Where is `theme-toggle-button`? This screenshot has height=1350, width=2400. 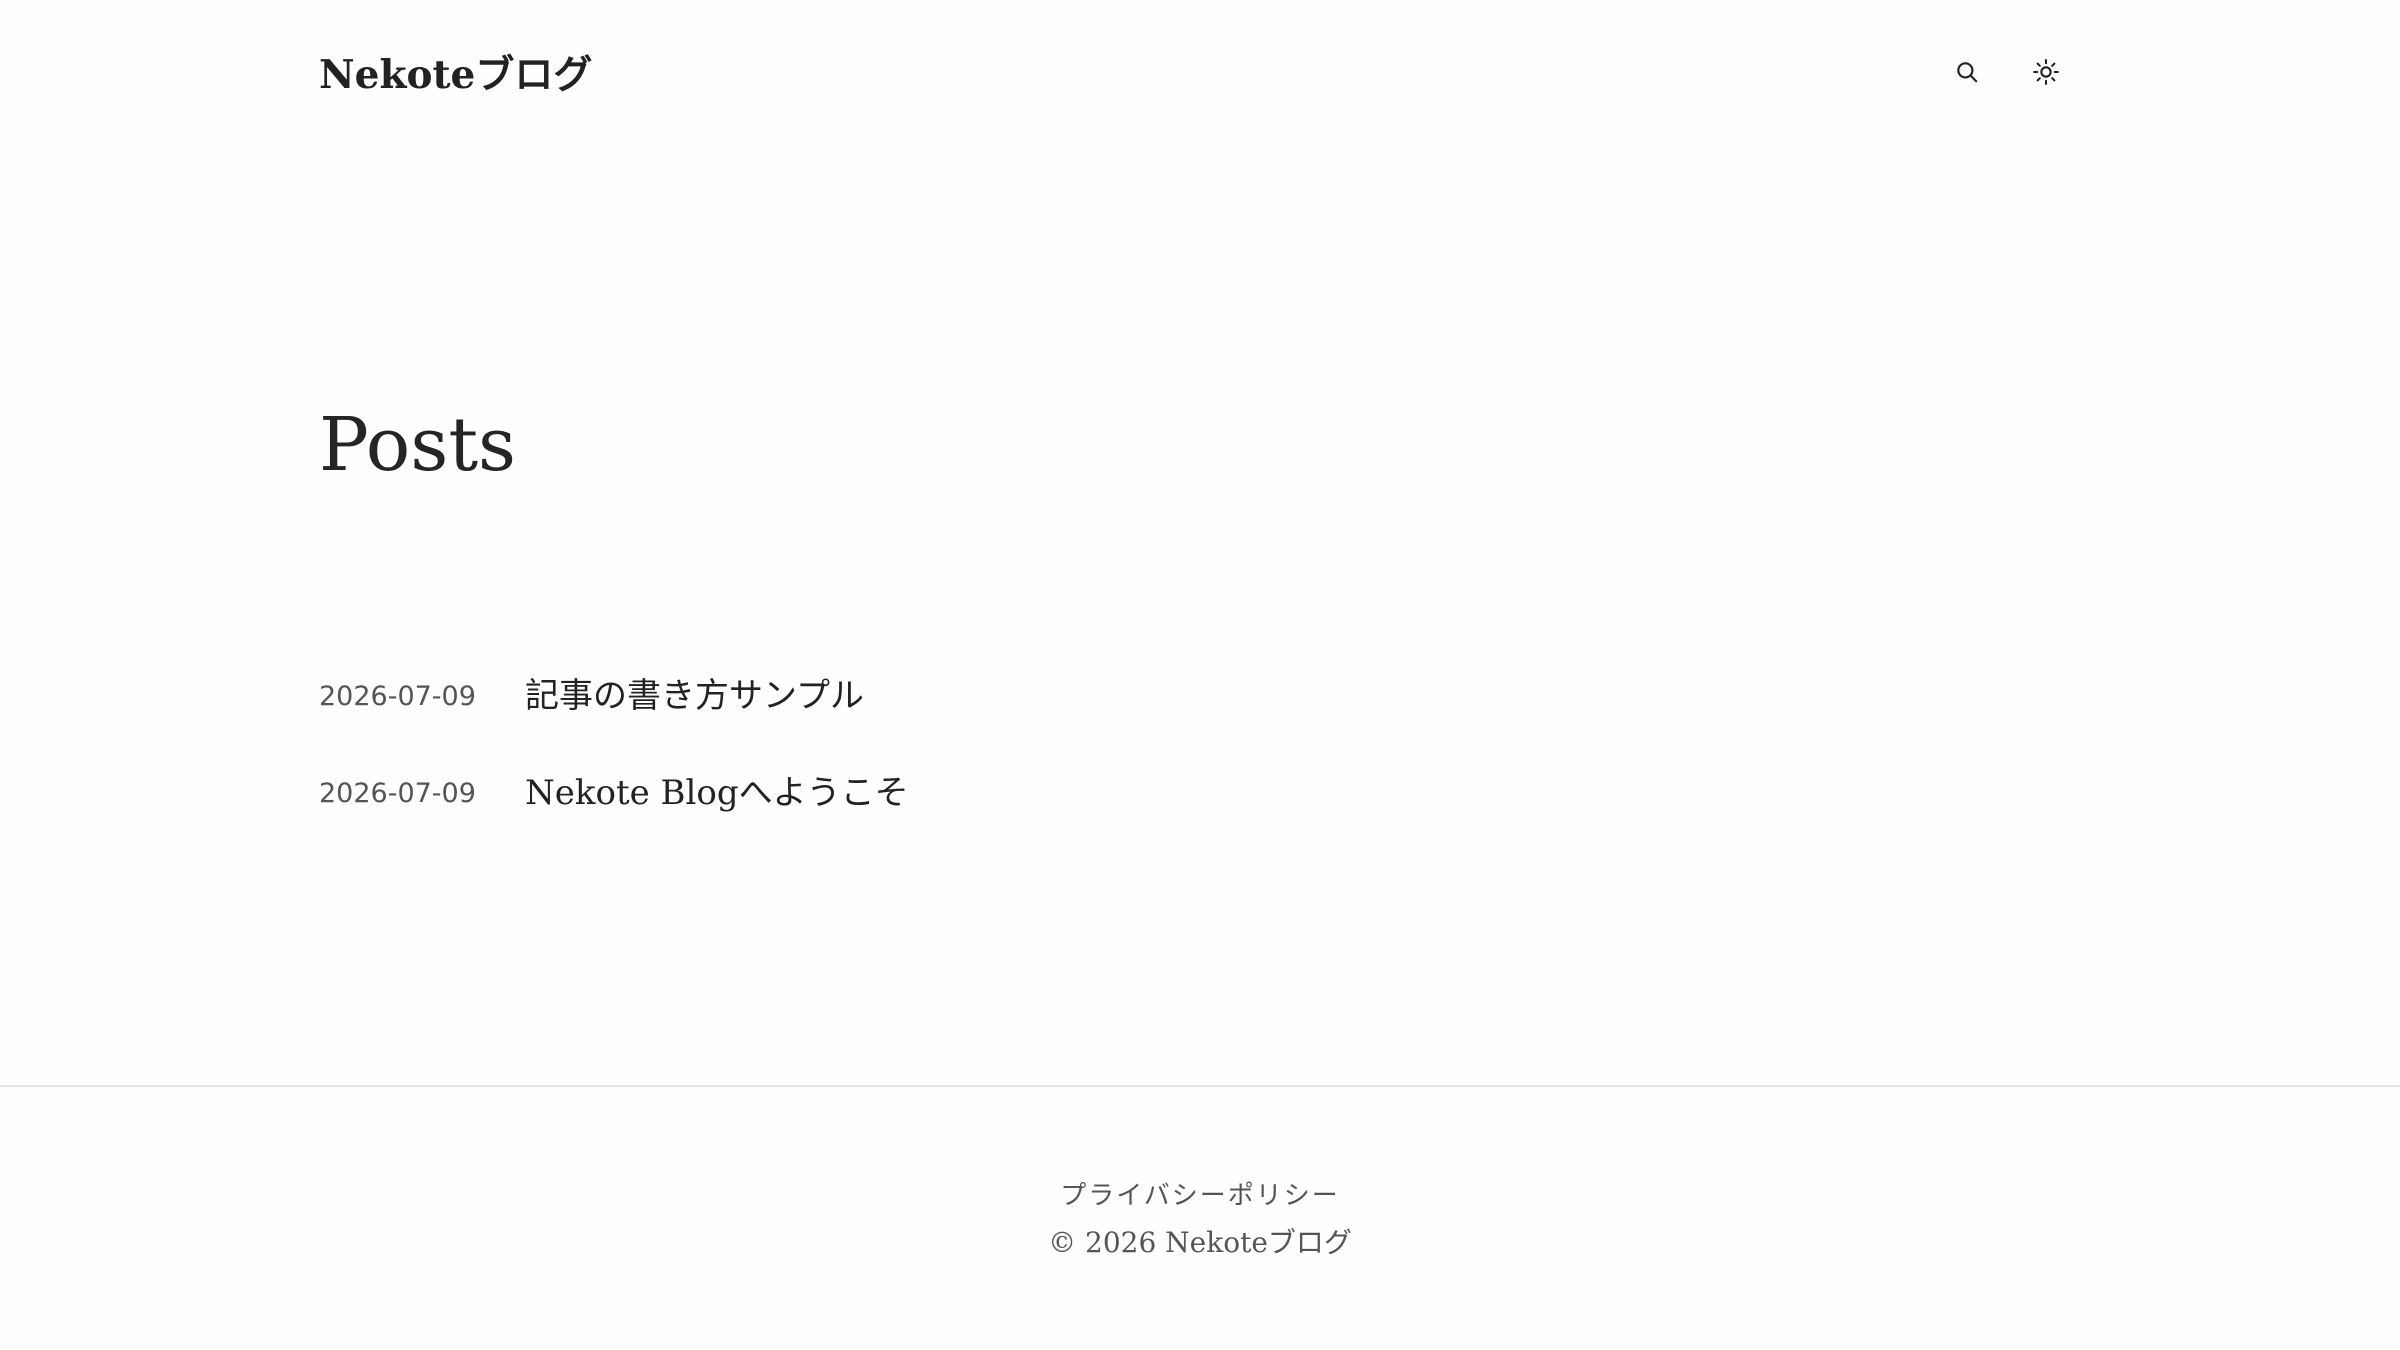 theme-toggle-button is located at coordinates (2046, 72).